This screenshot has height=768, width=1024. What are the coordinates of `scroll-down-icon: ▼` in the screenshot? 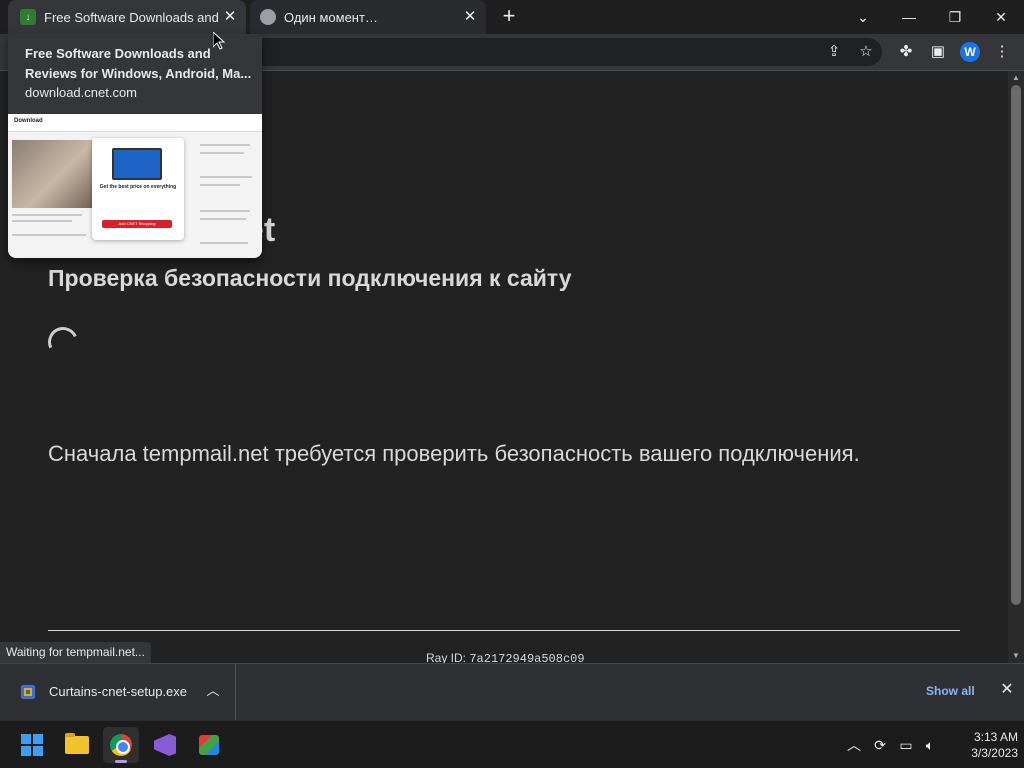 It's located at (1016, 656).